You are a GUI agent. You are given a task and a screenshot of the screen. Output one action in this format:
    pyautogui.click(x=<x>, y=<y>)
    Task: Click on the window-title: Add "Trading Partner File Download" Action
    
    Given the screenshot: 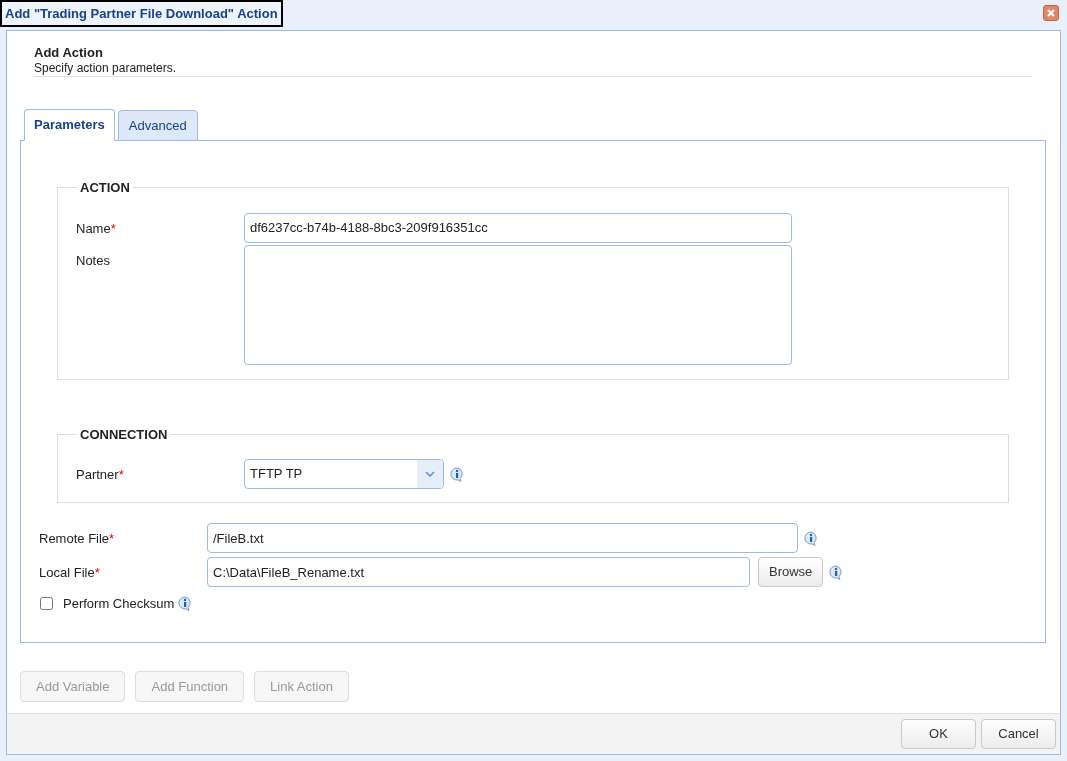 What is the action you would take?
    pyautogui.click(x=141, y=13)
    